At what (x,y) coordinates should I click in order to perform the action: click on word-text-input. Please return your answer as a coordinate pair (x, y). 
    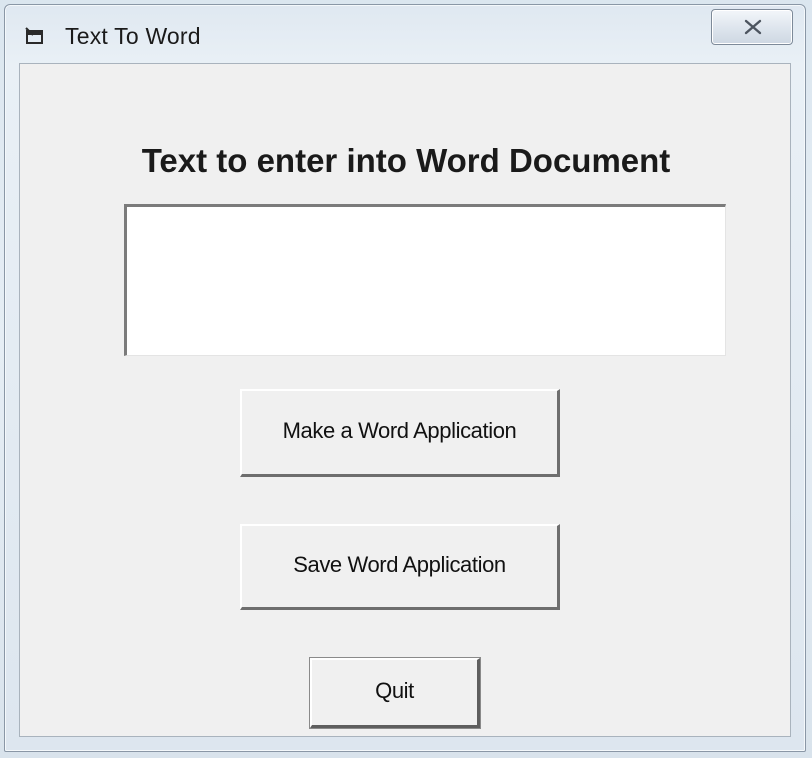
    Looking at the image, I should click on (425, 280).